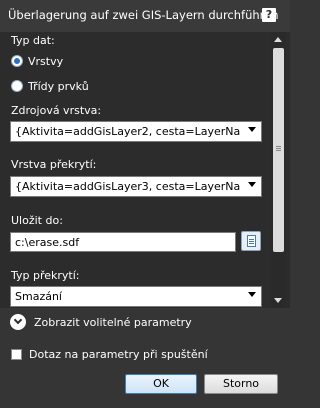  What do you see at coordinates (161, 384) in the screenshot?
I see `ok-button: OK` at bounding box center [161, 384].